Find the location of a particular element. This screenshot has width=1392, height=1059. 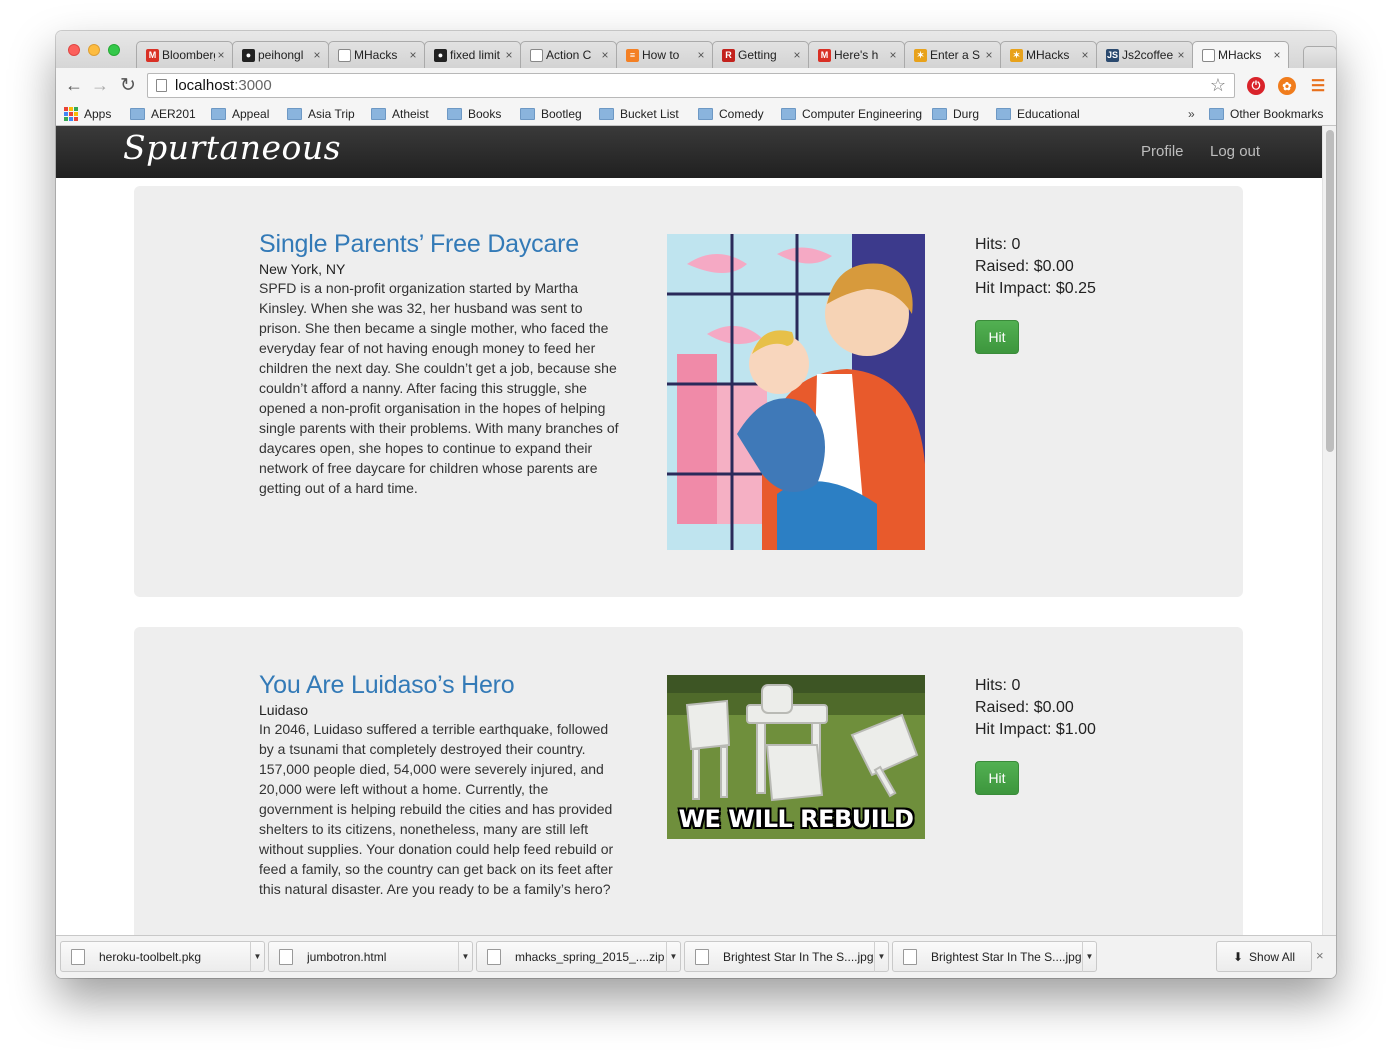

page-icon is located at coordinates (1208, 55).